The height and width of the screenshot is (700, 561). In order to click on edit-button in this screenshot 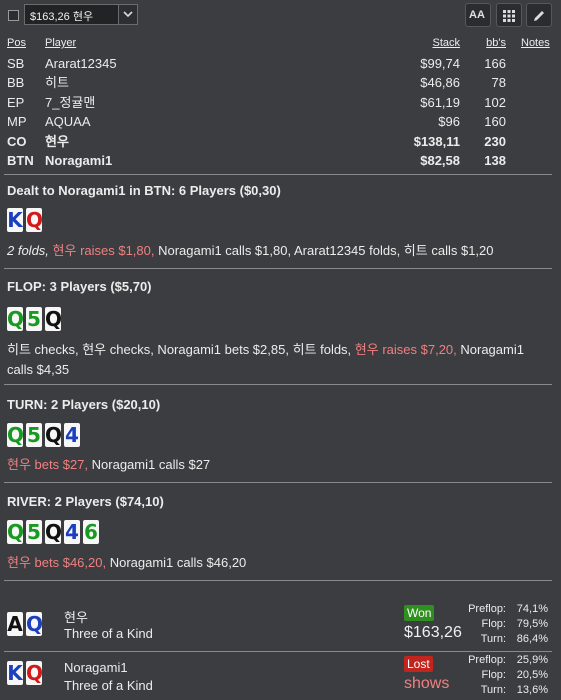, I will do `click(539, 15)`.